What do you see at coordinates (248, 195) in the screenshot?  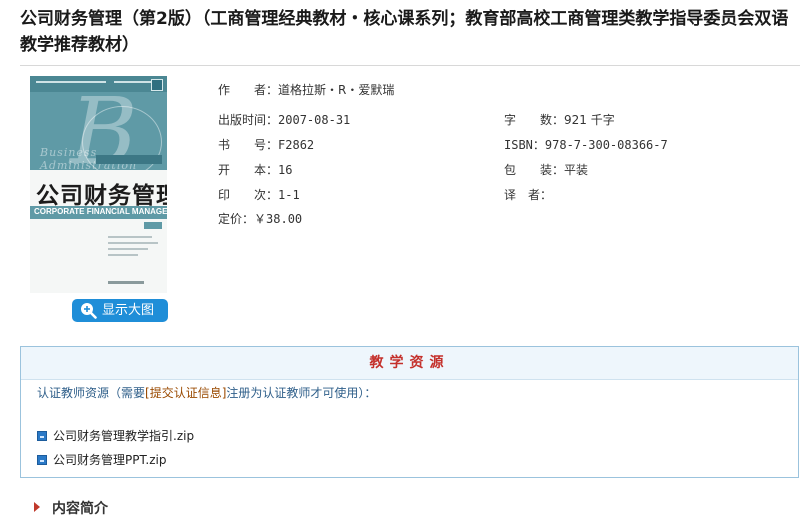 I see `printing-label: 印 次：` at bounding box center [248, 195].